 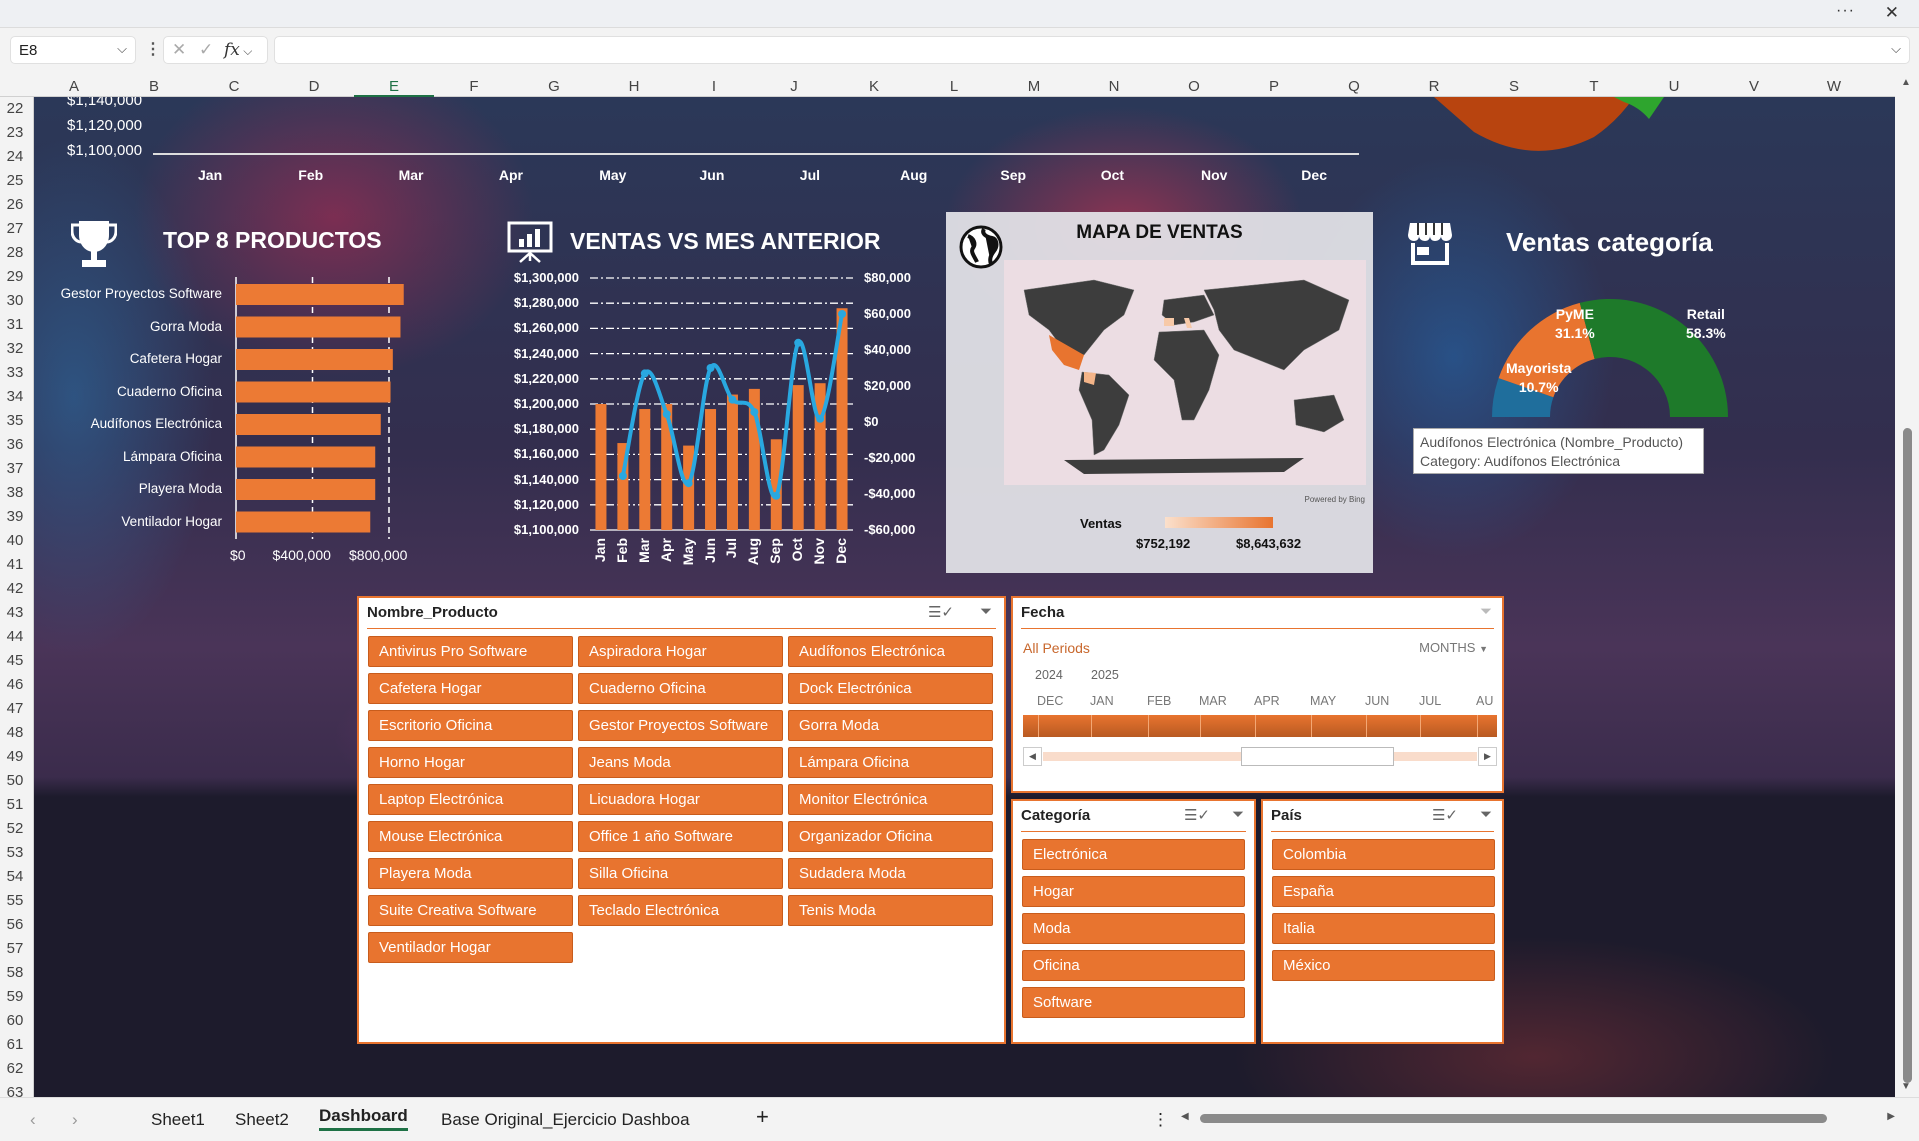 I want to click on slicer-item: Oficina, so click(x=1133, y=965).